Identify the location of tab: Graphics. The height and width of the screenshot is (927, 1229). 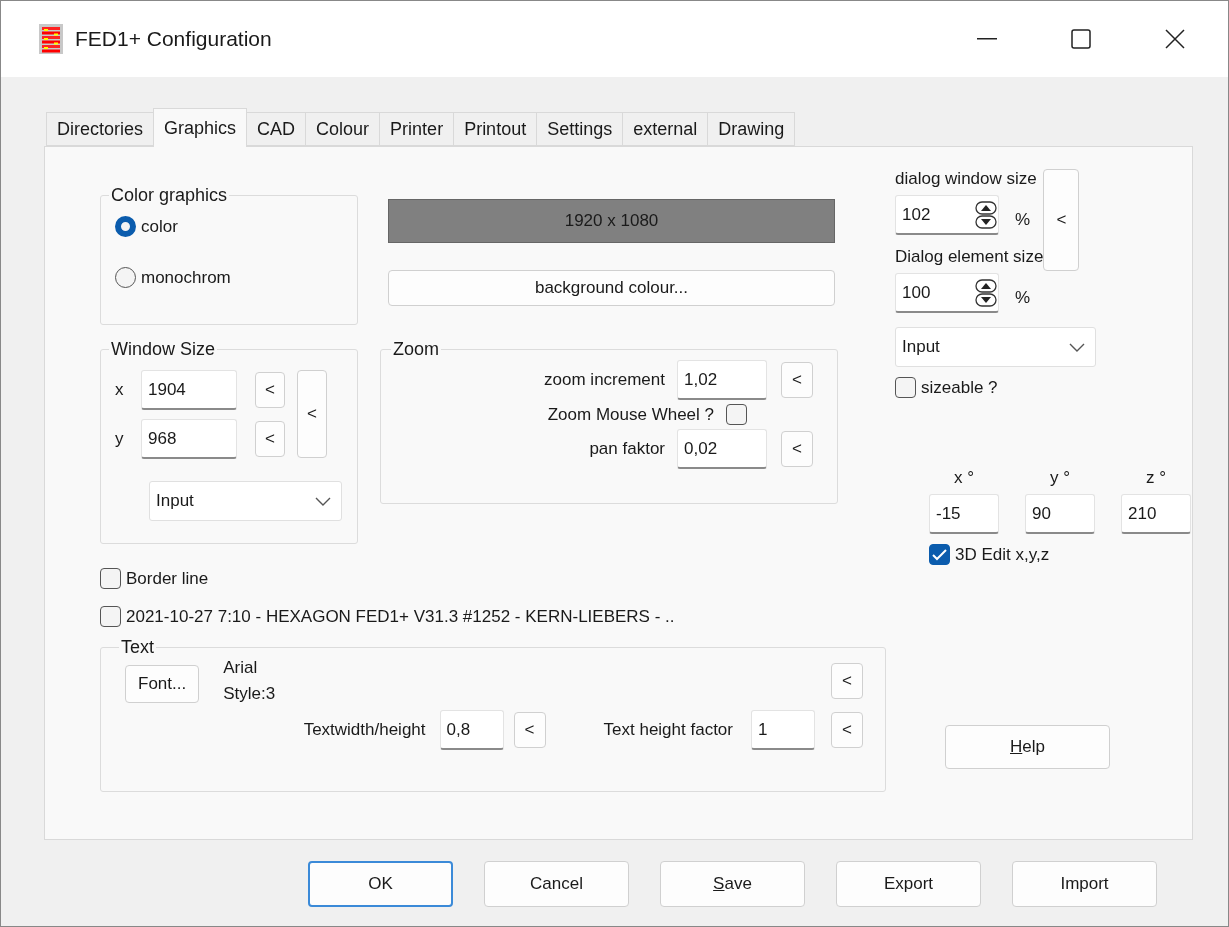
(200, 127).